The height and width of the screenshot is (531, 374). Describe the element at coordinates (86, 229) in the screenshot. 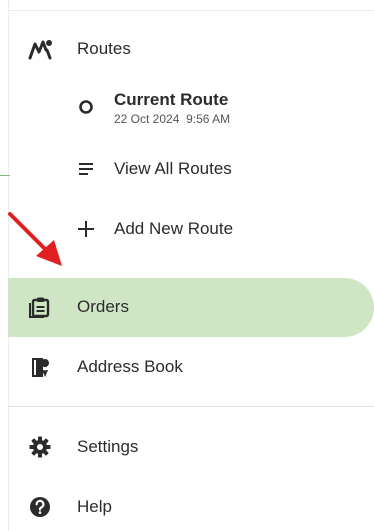

I see `plus-icon` at that location.